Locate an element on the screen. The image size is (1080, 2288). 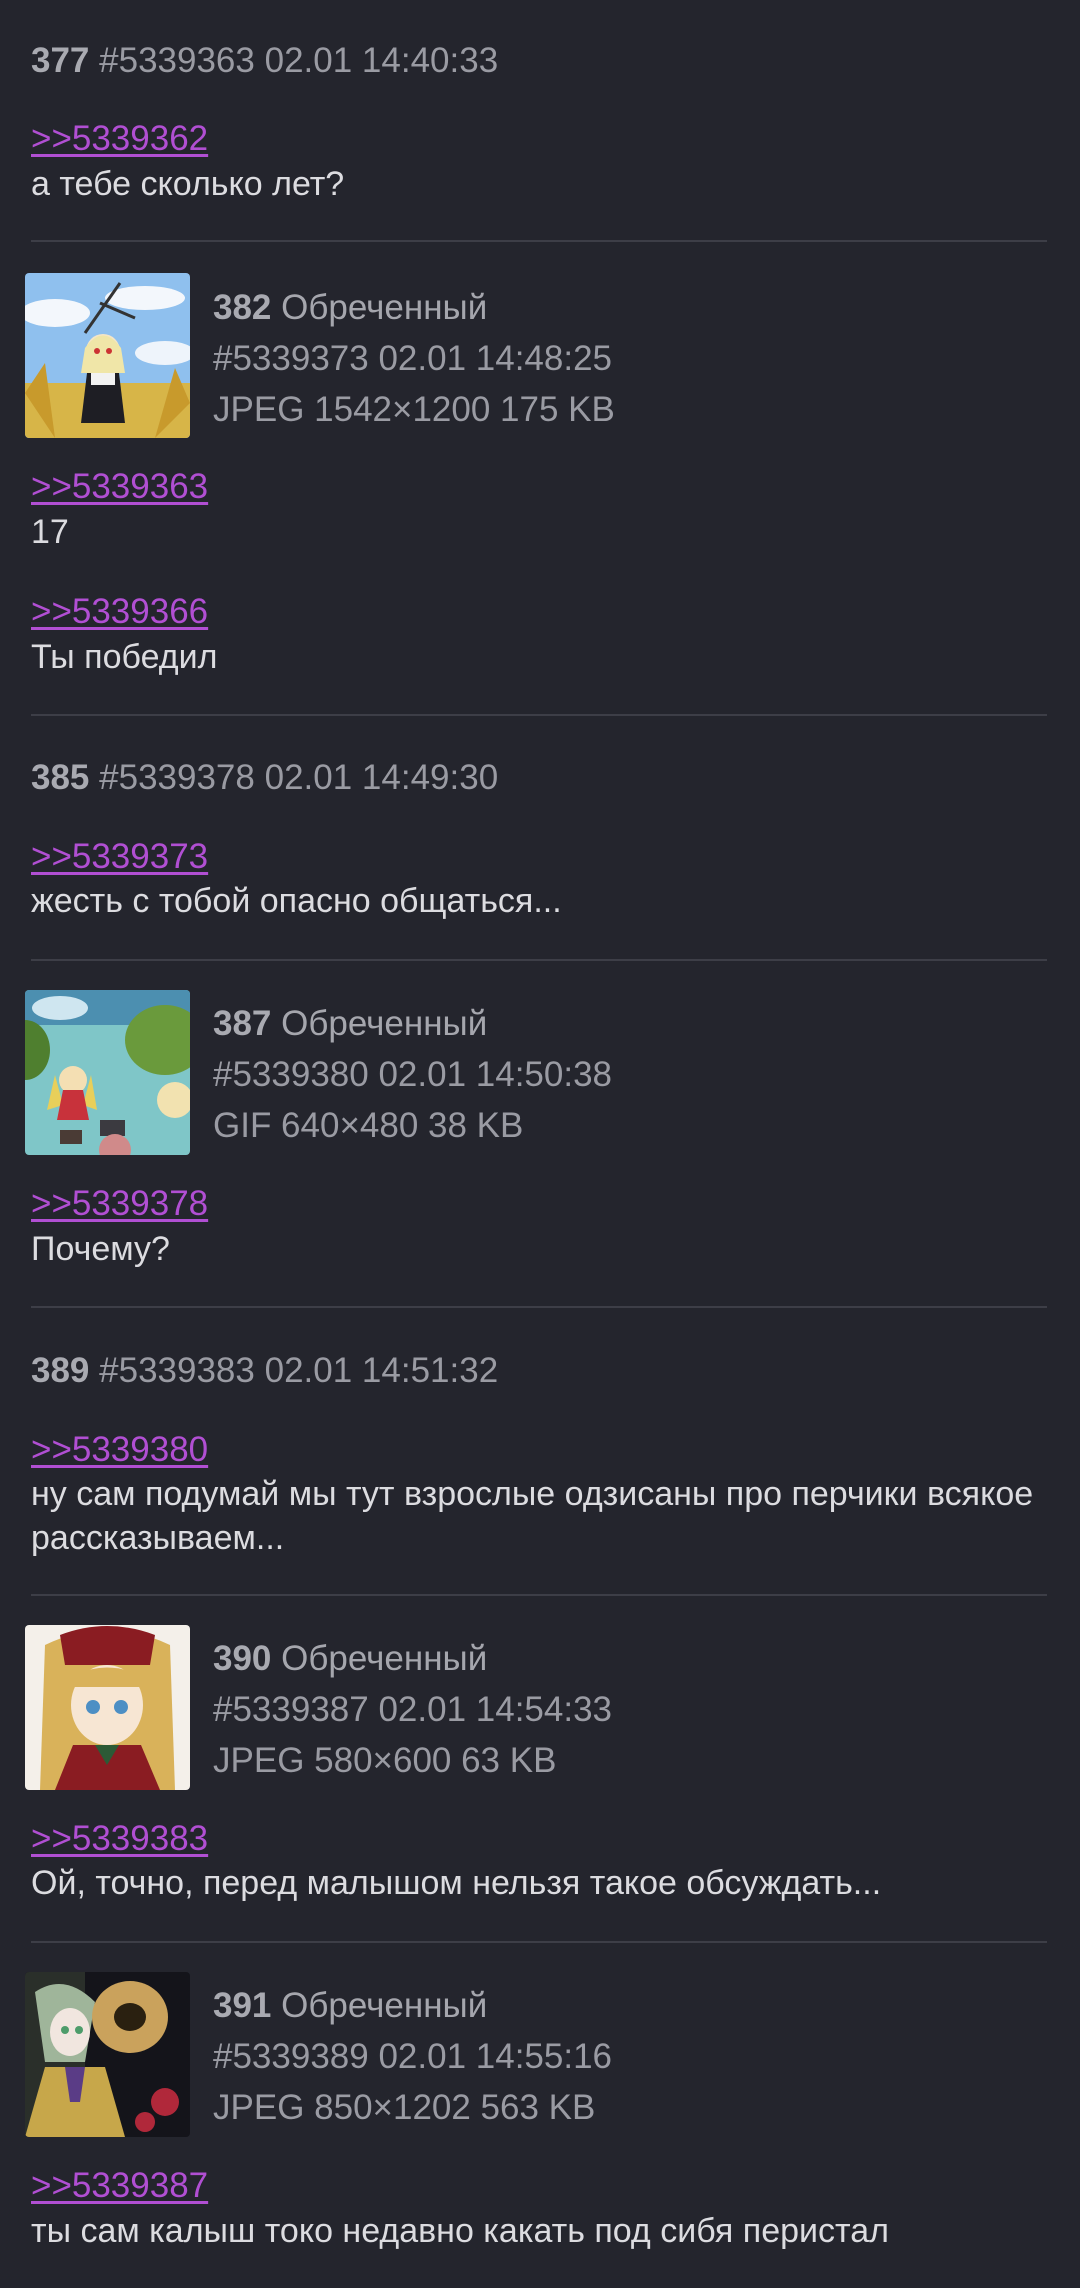
post-id-date: #5339380 02.01 14:50:38 is located at coordinates (412, 1075).